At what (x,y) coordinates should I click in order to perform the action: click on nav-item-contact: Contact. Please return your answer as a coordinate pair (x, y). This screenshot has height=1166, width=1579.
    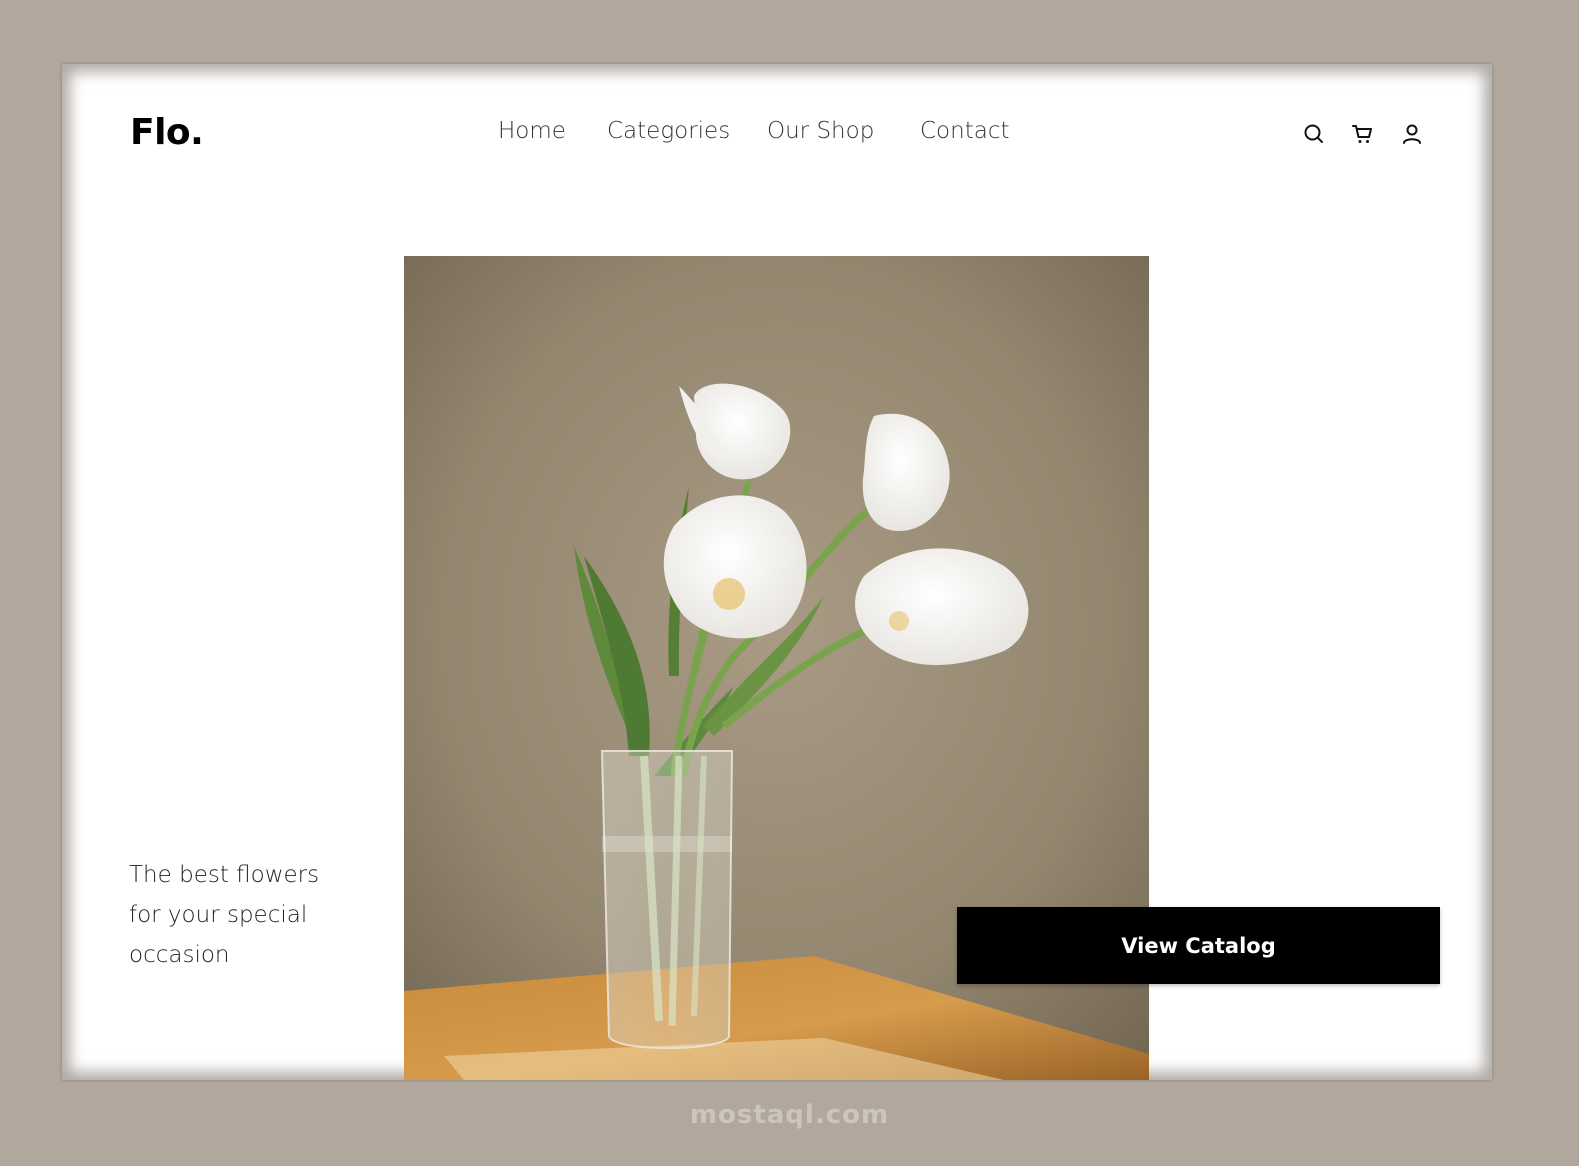
    Looking at the image, I should click on (964, 131).